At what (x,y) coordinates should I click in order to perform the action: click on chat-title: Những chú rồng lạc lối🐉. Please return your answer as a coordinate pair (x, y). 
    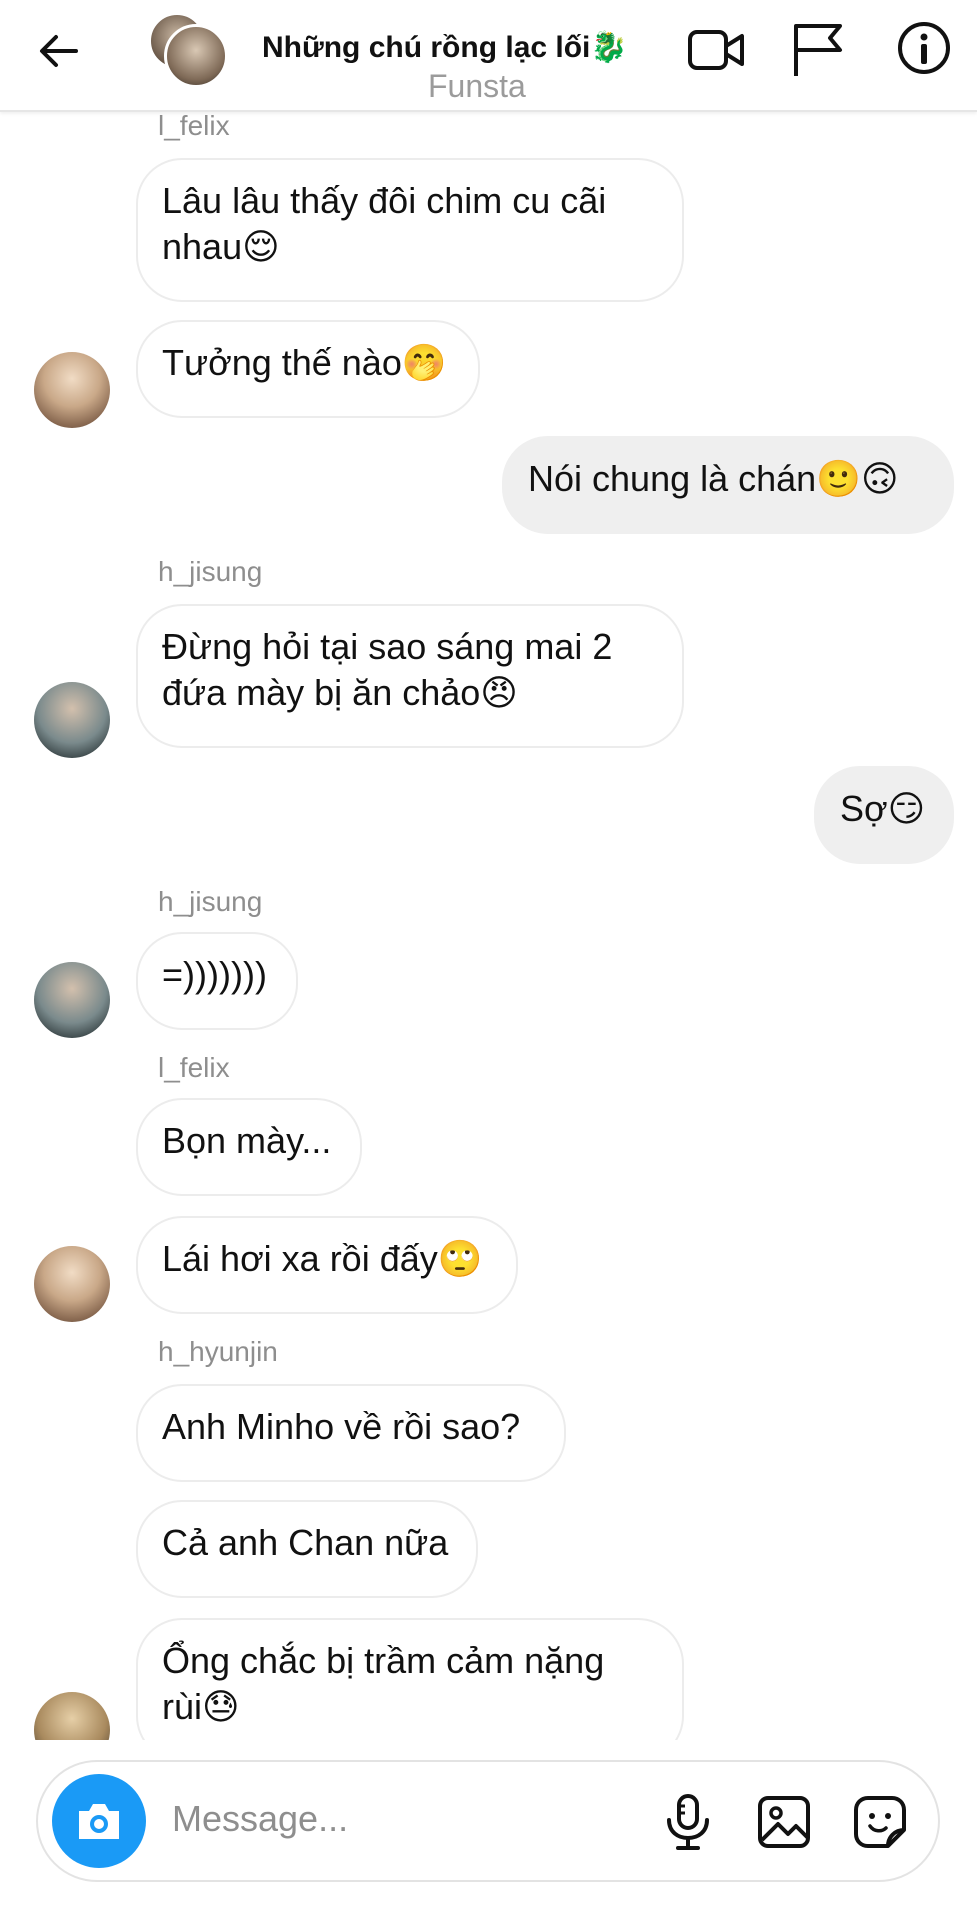
    Looking at the image, I should click on (445, 47).